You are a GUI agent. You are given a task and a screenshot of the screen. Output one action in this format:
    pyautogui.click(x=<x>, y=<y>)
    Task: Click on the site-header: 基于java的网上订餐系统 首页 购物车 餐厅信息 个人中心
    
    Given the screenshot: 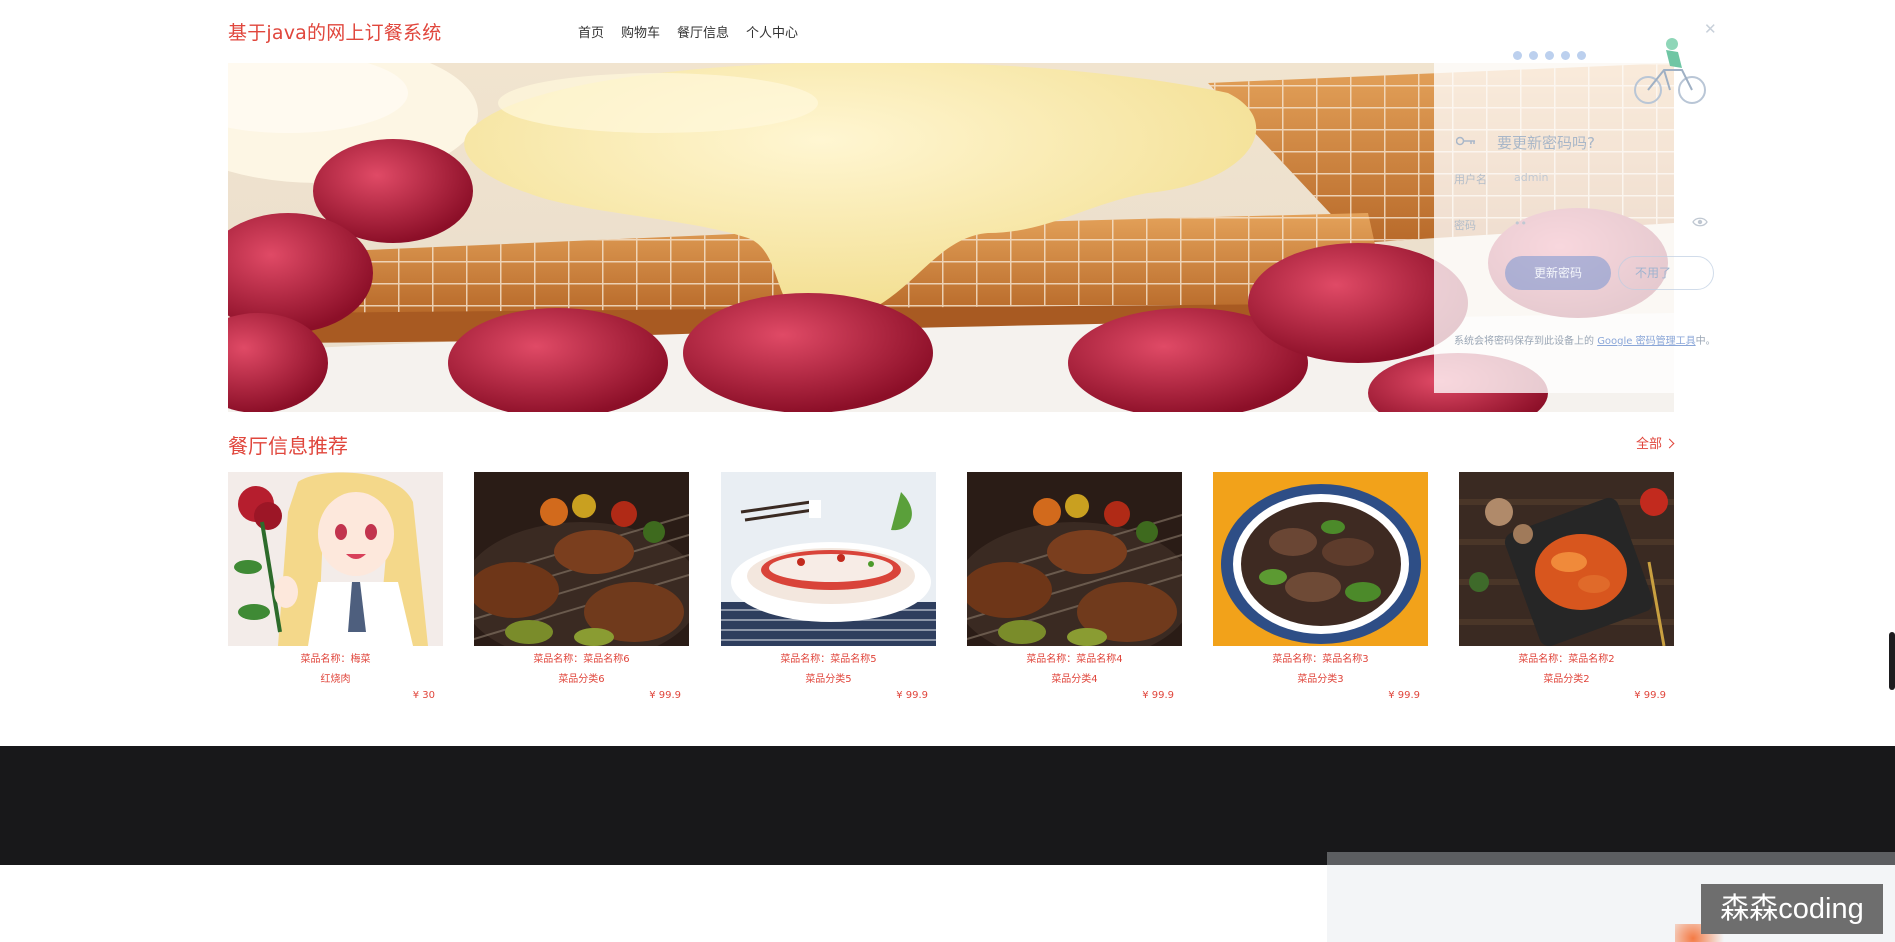 What is the action you would take?
    pyautogui.click(x=947, y=31)
    